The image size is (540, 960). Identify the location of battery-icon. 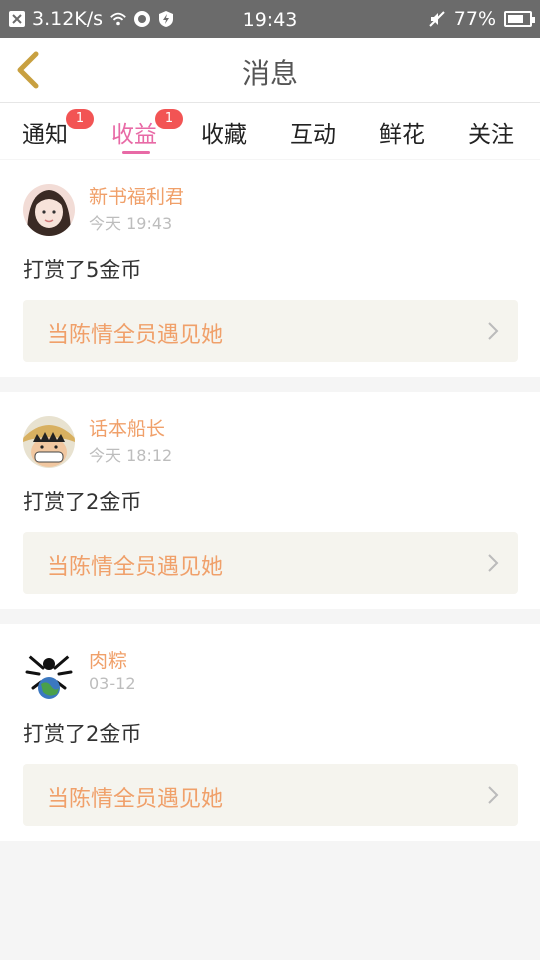
(519, 19).